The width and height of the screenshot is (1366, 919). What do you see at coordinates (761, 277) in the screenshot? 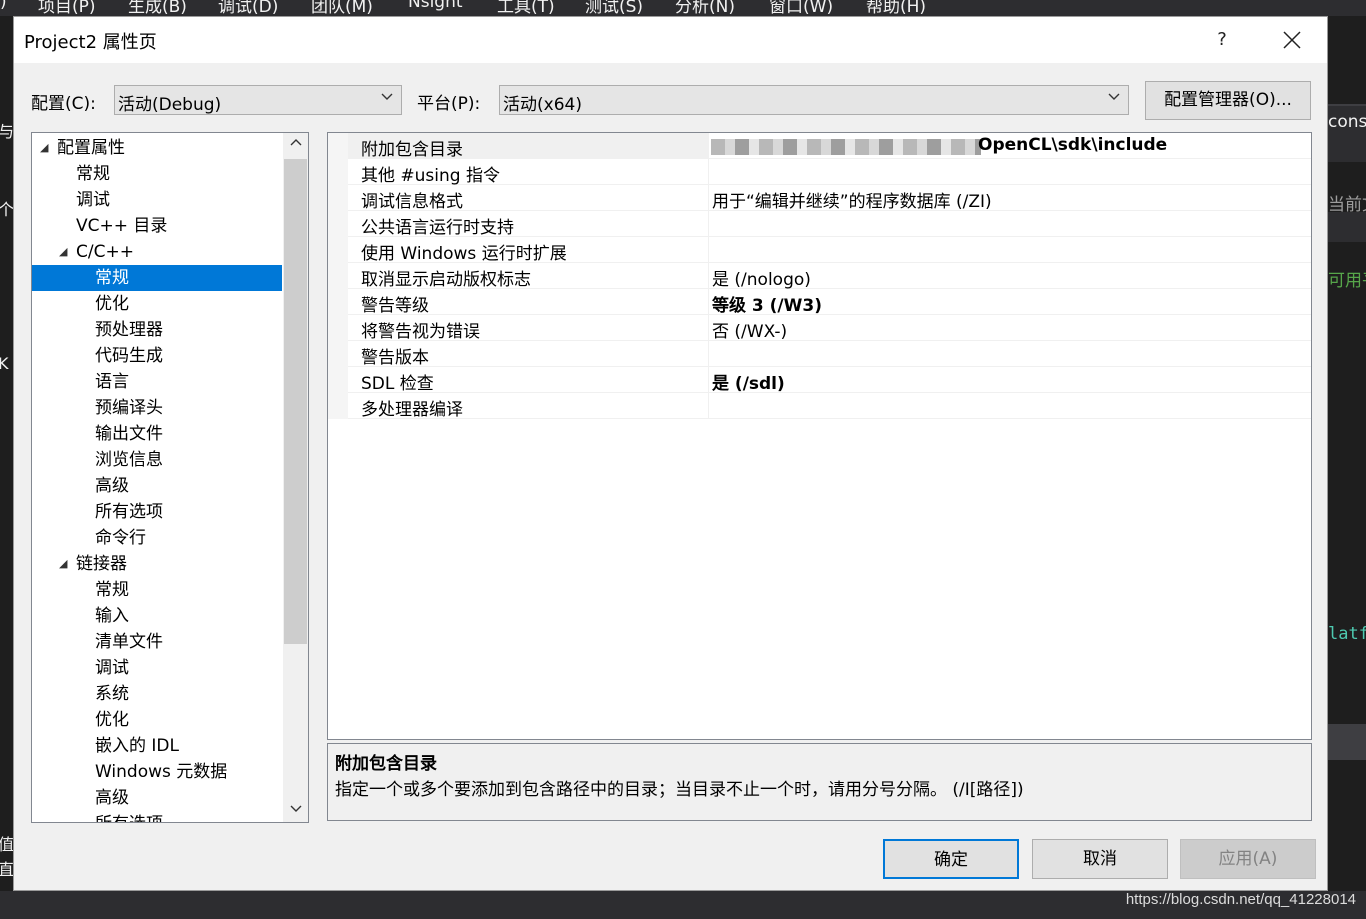
I see `property-value: 是 (/nologo)` at bounding box center [761, 277].